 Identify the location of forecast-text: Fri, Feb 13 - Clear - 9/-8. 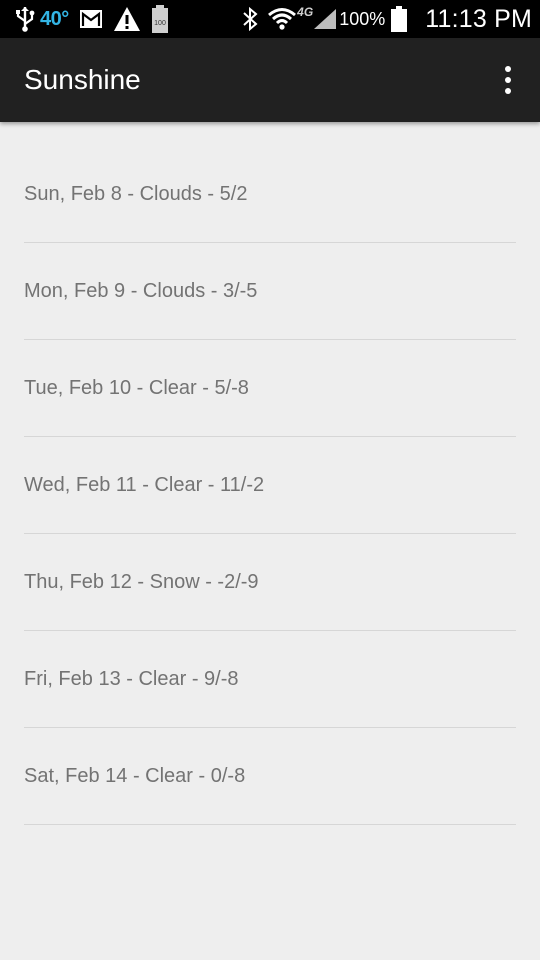
(131, 678).